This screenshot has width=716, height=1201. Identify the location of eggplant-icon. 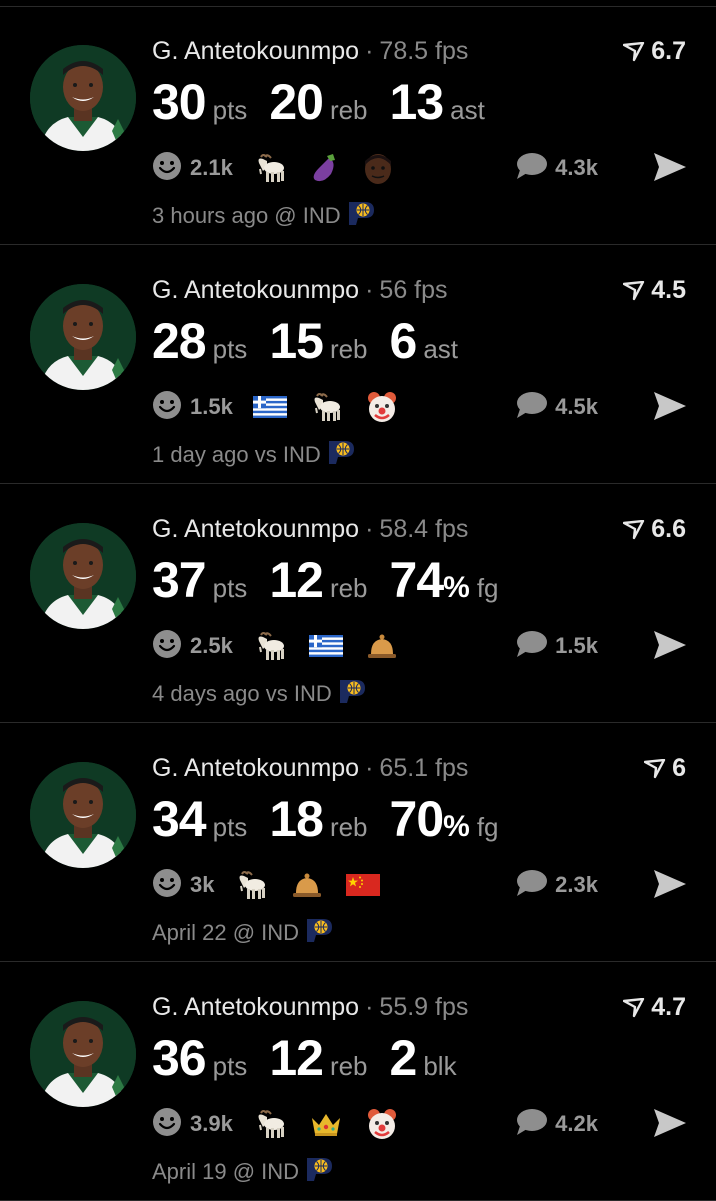
(324, 168).